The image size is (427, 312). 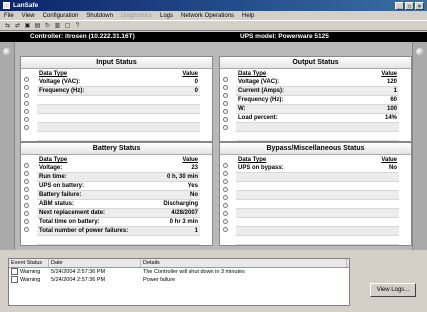 What do you see at coordinates (99, 16) in the screenshot?
I see `menu-shutdown: Shutdown` at bounding box center [99, 16].